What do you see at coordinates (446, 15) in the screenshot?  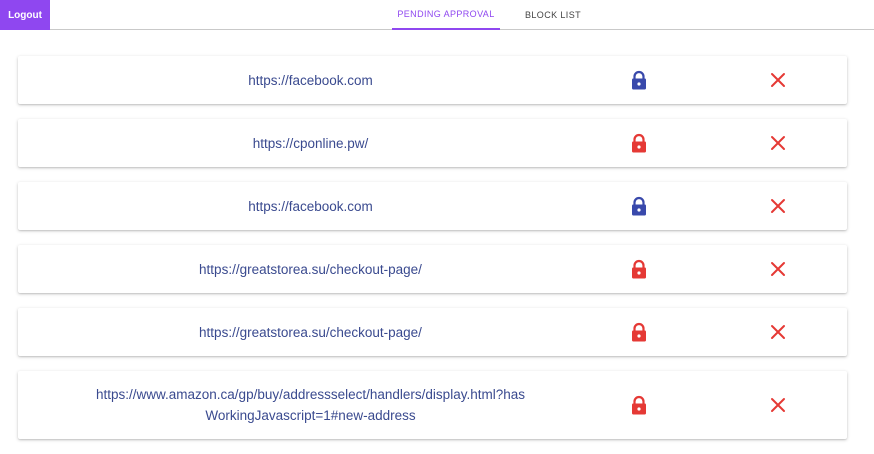 I see `tab-pending-approval: PENDING APPROVAL` at bounding box center [446, 15].